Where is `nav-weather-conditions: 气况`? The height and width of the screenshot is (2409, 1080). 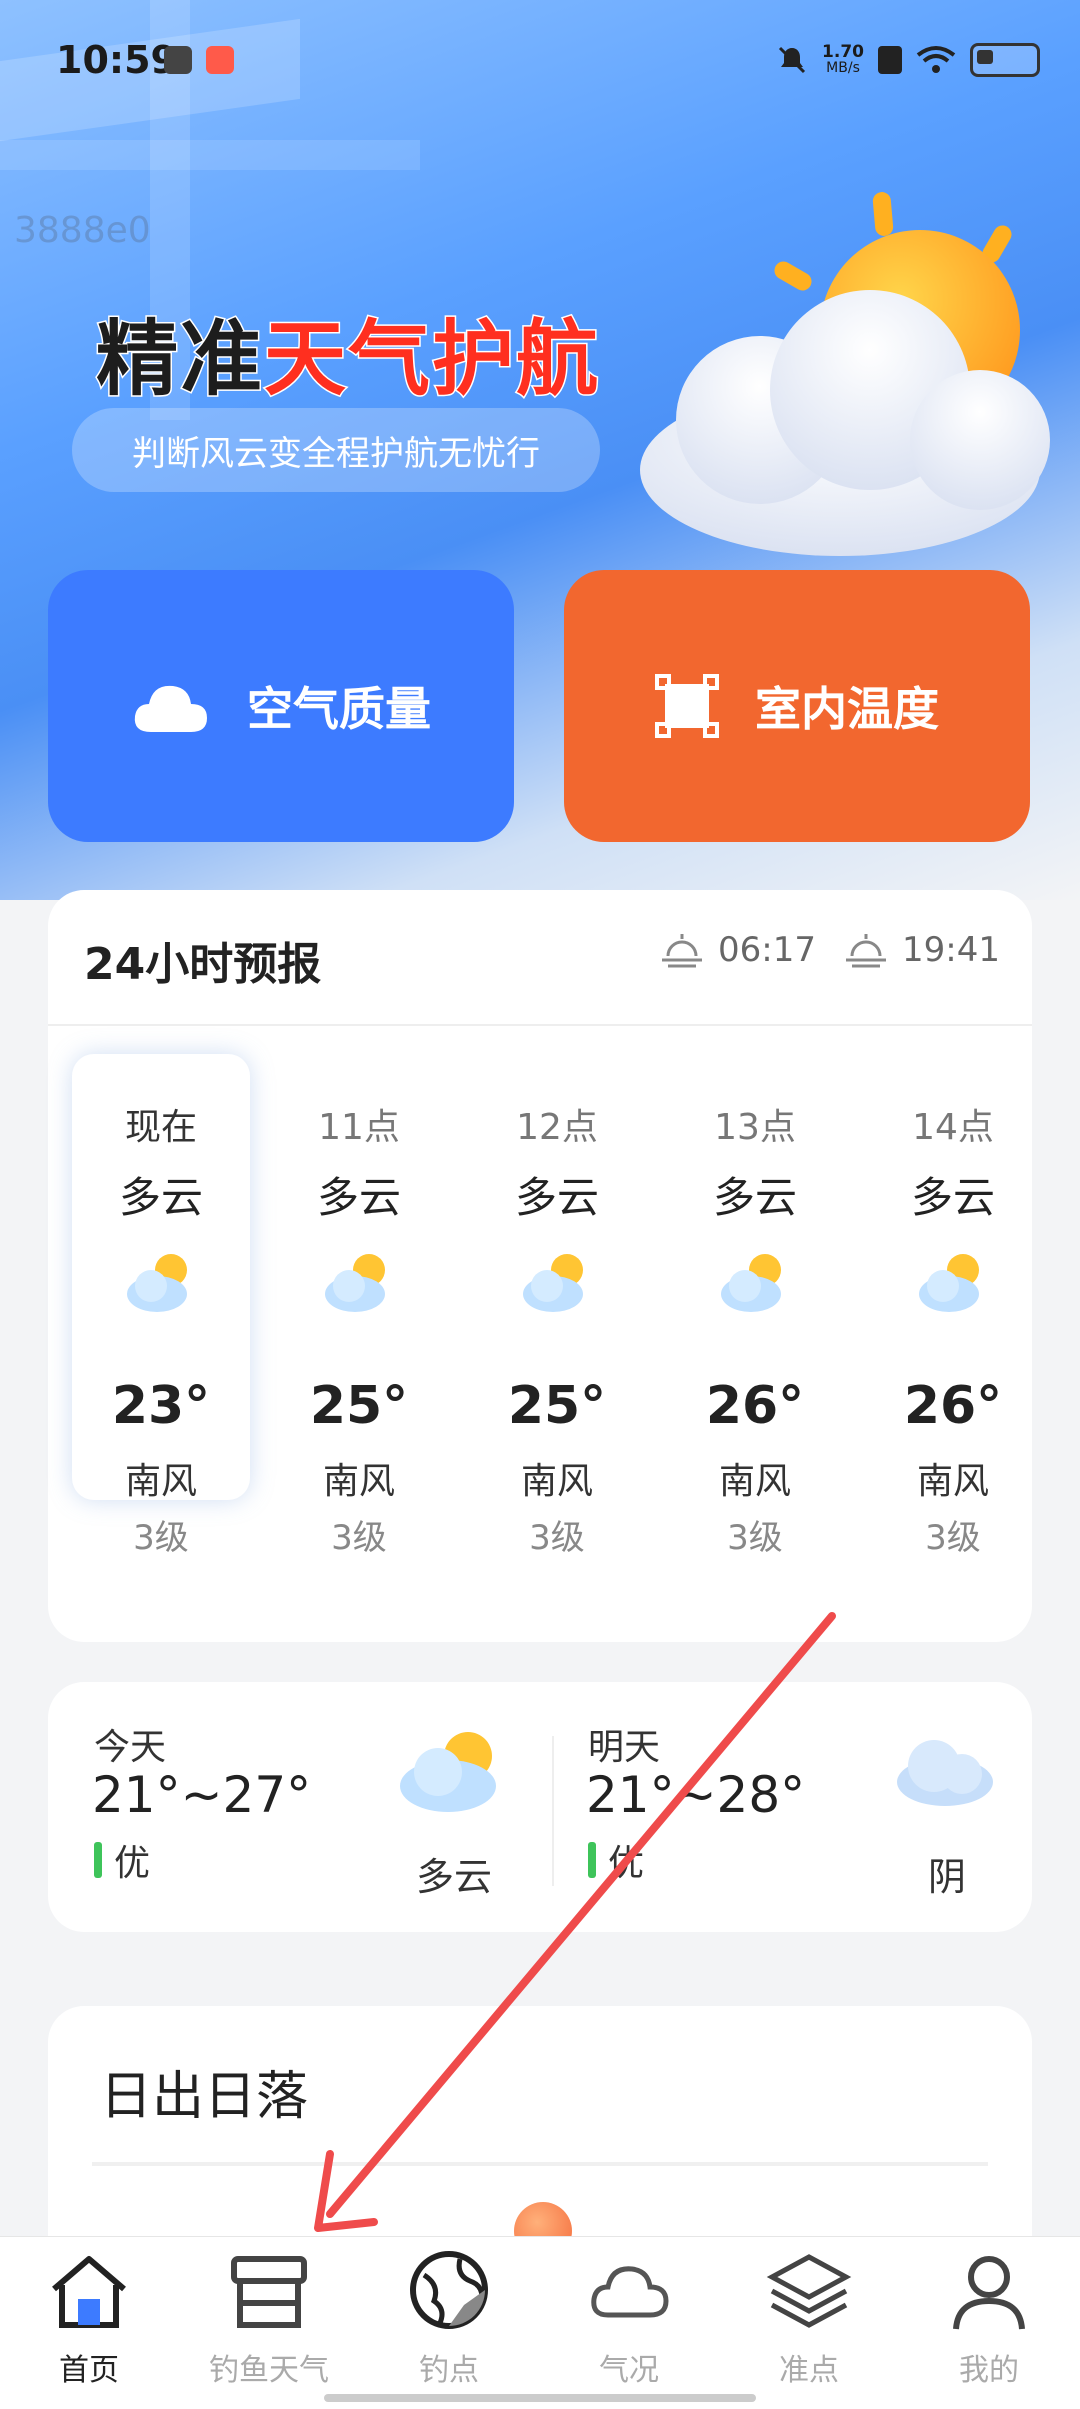
nav-weather-conditions: 气况 is located at coordinates (629, 2316).